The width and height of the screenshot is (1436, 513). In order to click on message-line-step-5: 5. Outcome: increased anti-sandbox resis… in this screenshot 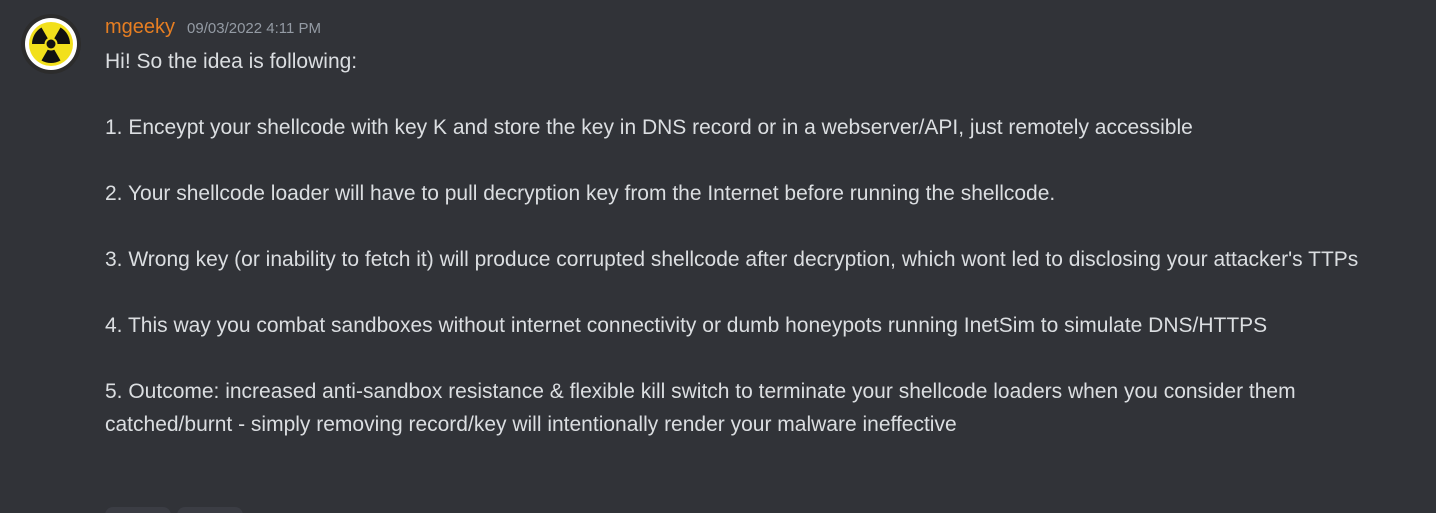, I will do `click(703, 408)`.